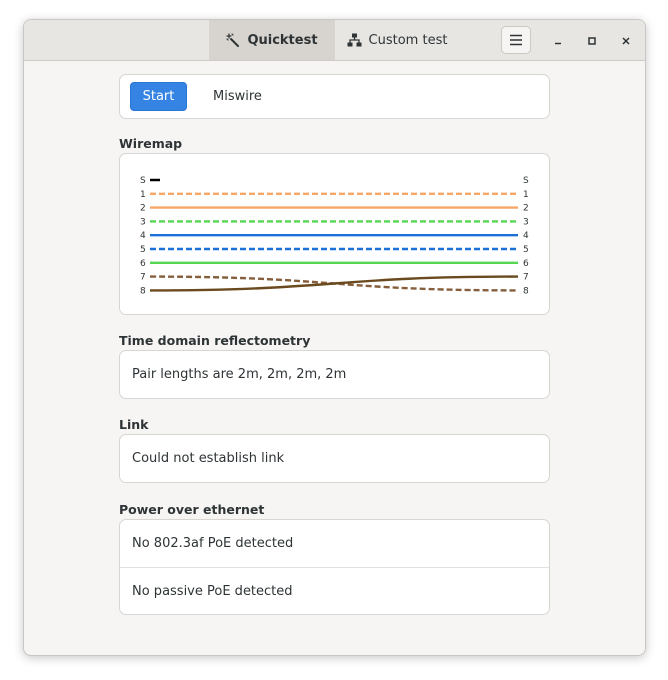 The height and width of the screenshot is (680, 668). Describe the element at coordinates (334, 590) in the screenshot. I see `poe-passive-result: No passive PoE detected` at that location.